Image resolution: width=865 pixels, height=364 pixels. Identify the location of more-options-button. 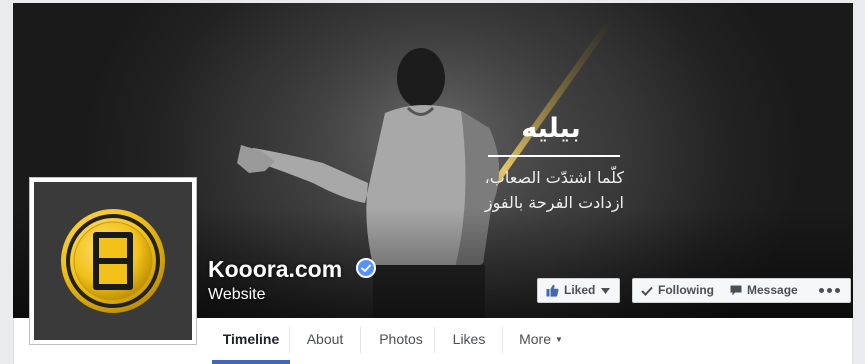
(830, 290).